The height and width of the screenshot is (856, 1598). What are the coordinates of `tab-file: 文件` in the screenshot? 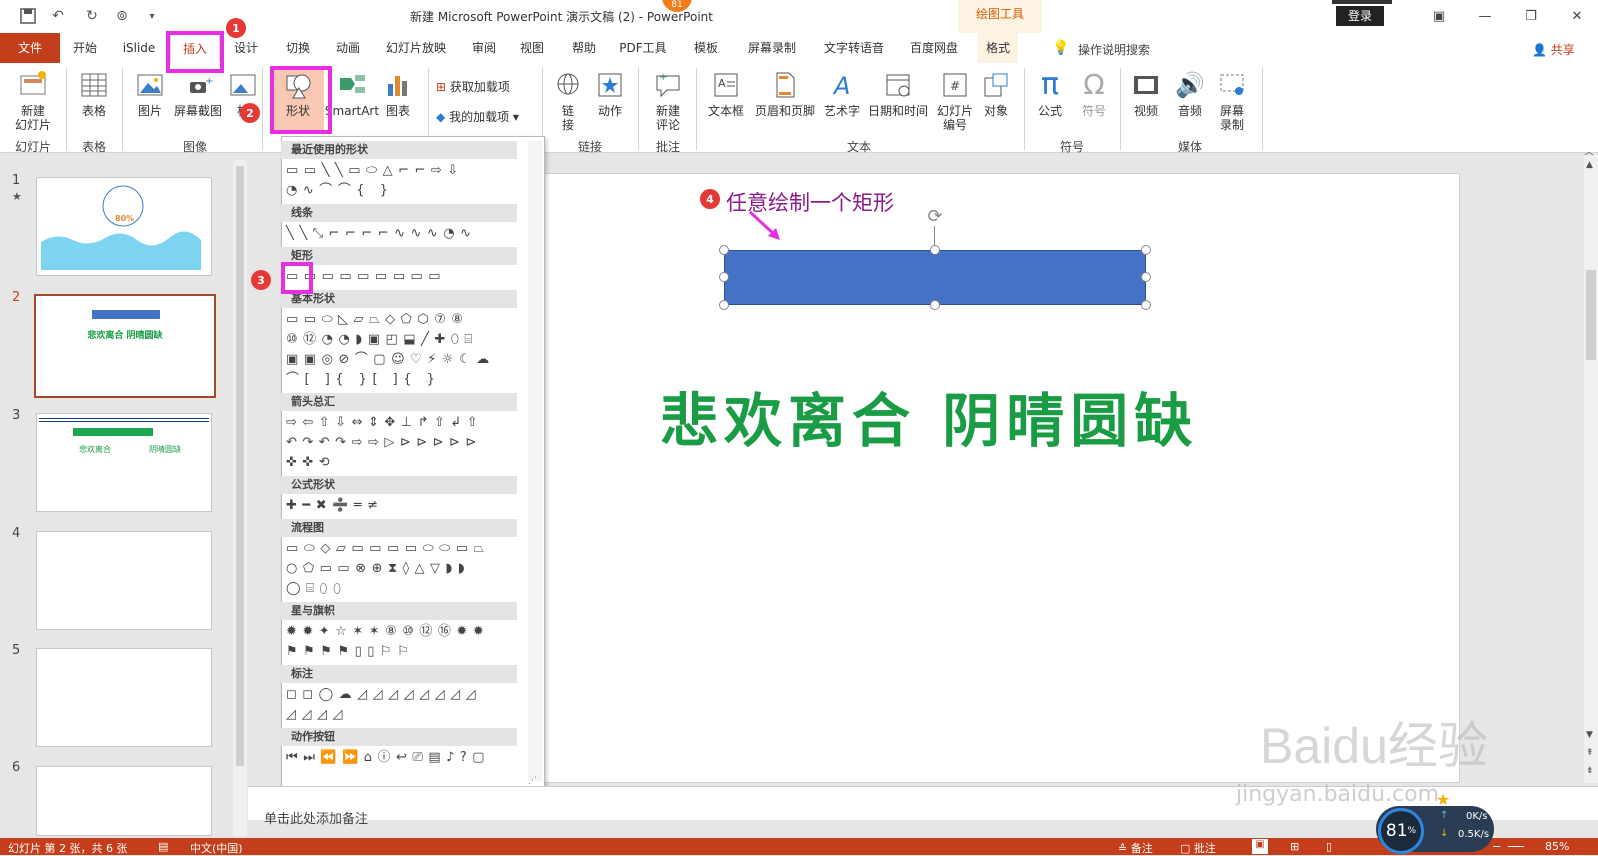 It's located at (30, 48).